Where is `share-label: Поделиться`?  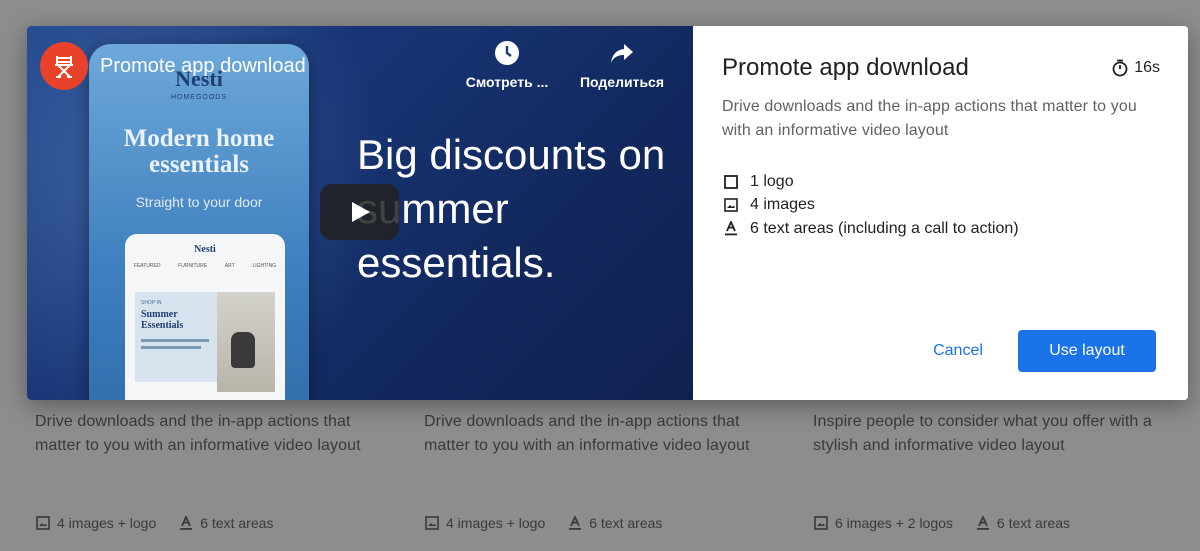
share-label: Поделиться is located at coordinates (622, 82).